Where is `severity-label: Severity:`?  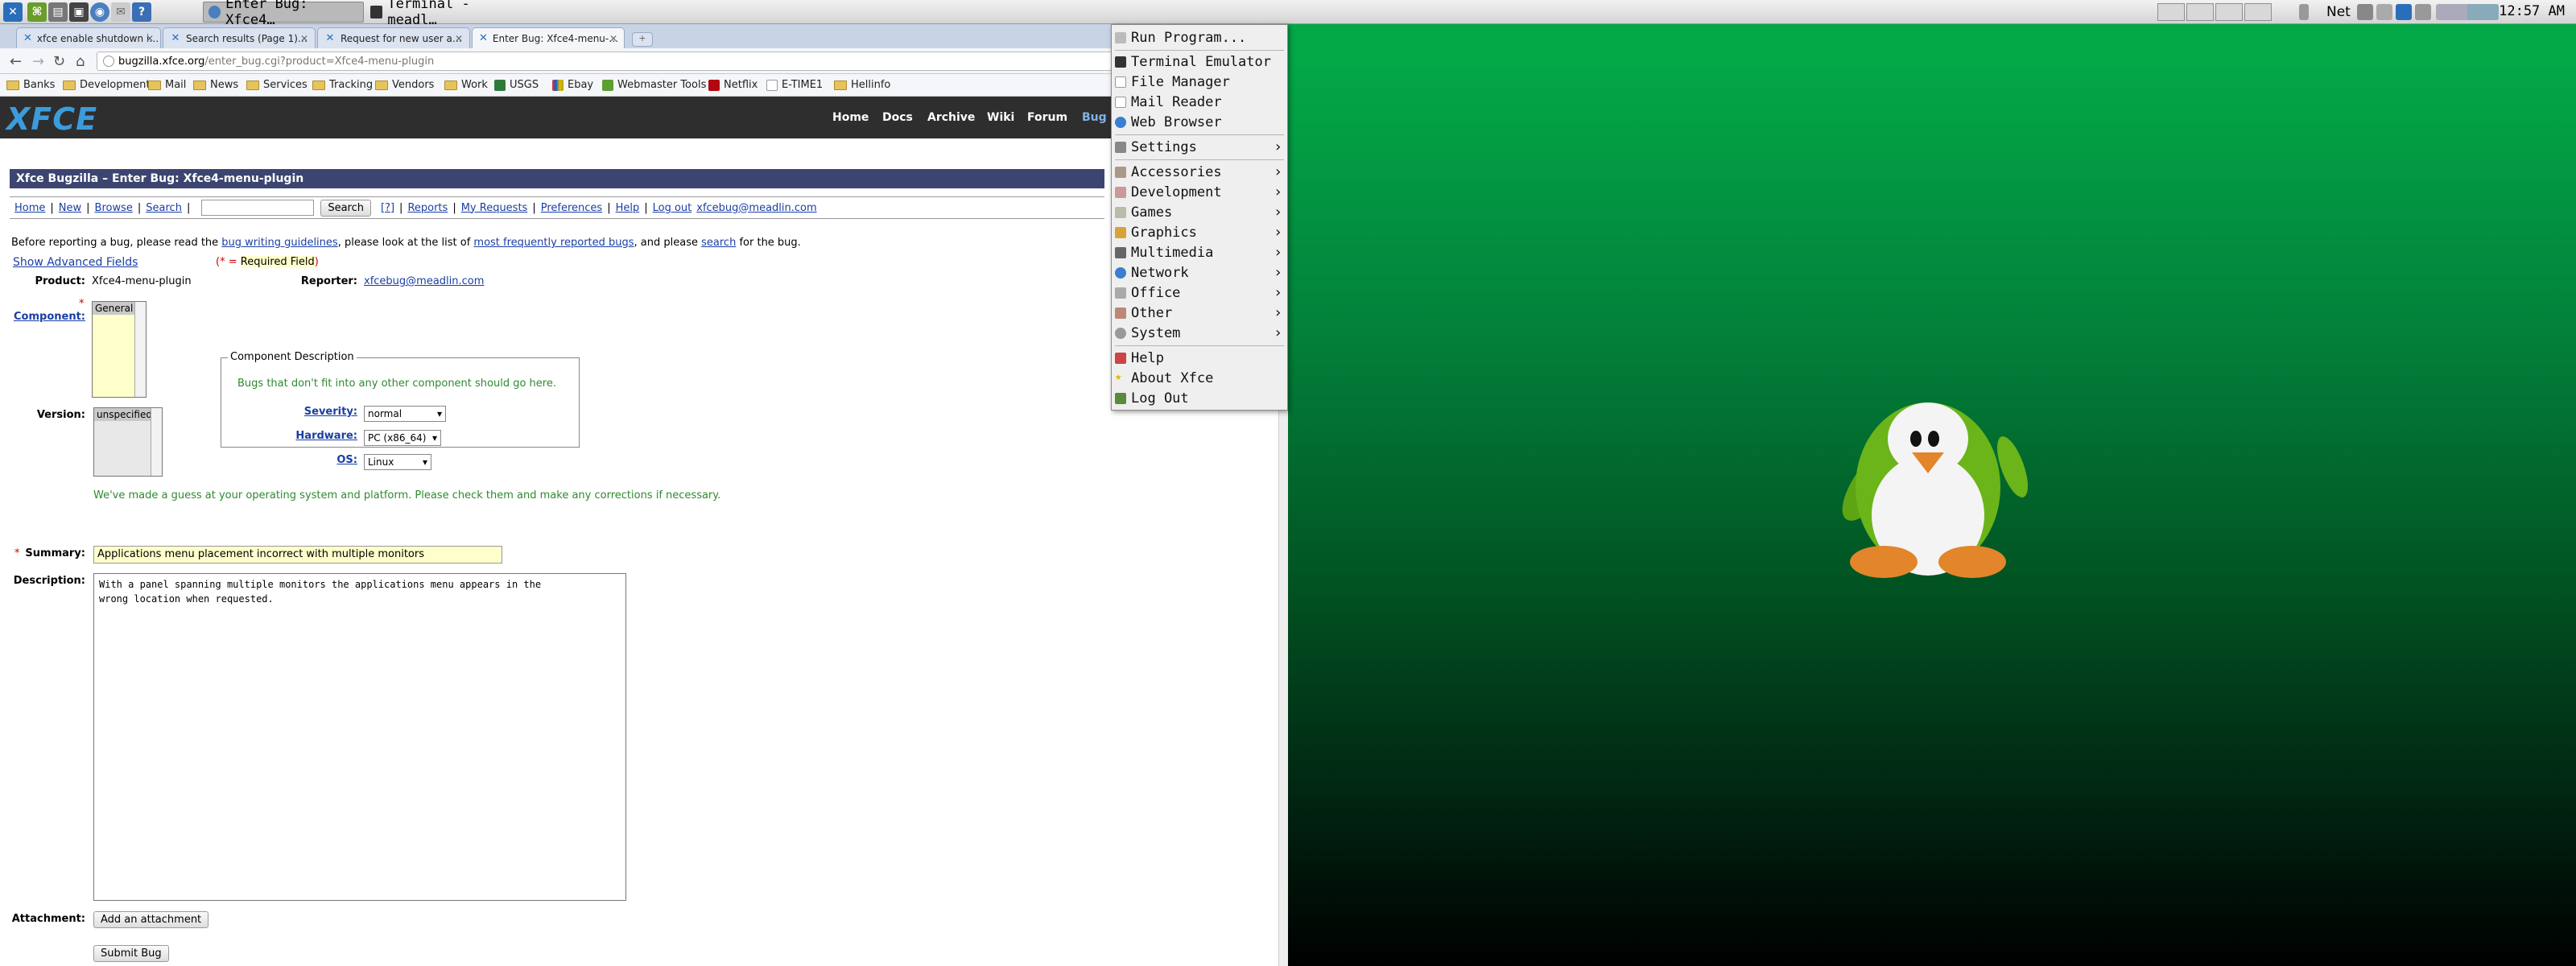
severity-label: Severity: is located at coordinates (311, 412).